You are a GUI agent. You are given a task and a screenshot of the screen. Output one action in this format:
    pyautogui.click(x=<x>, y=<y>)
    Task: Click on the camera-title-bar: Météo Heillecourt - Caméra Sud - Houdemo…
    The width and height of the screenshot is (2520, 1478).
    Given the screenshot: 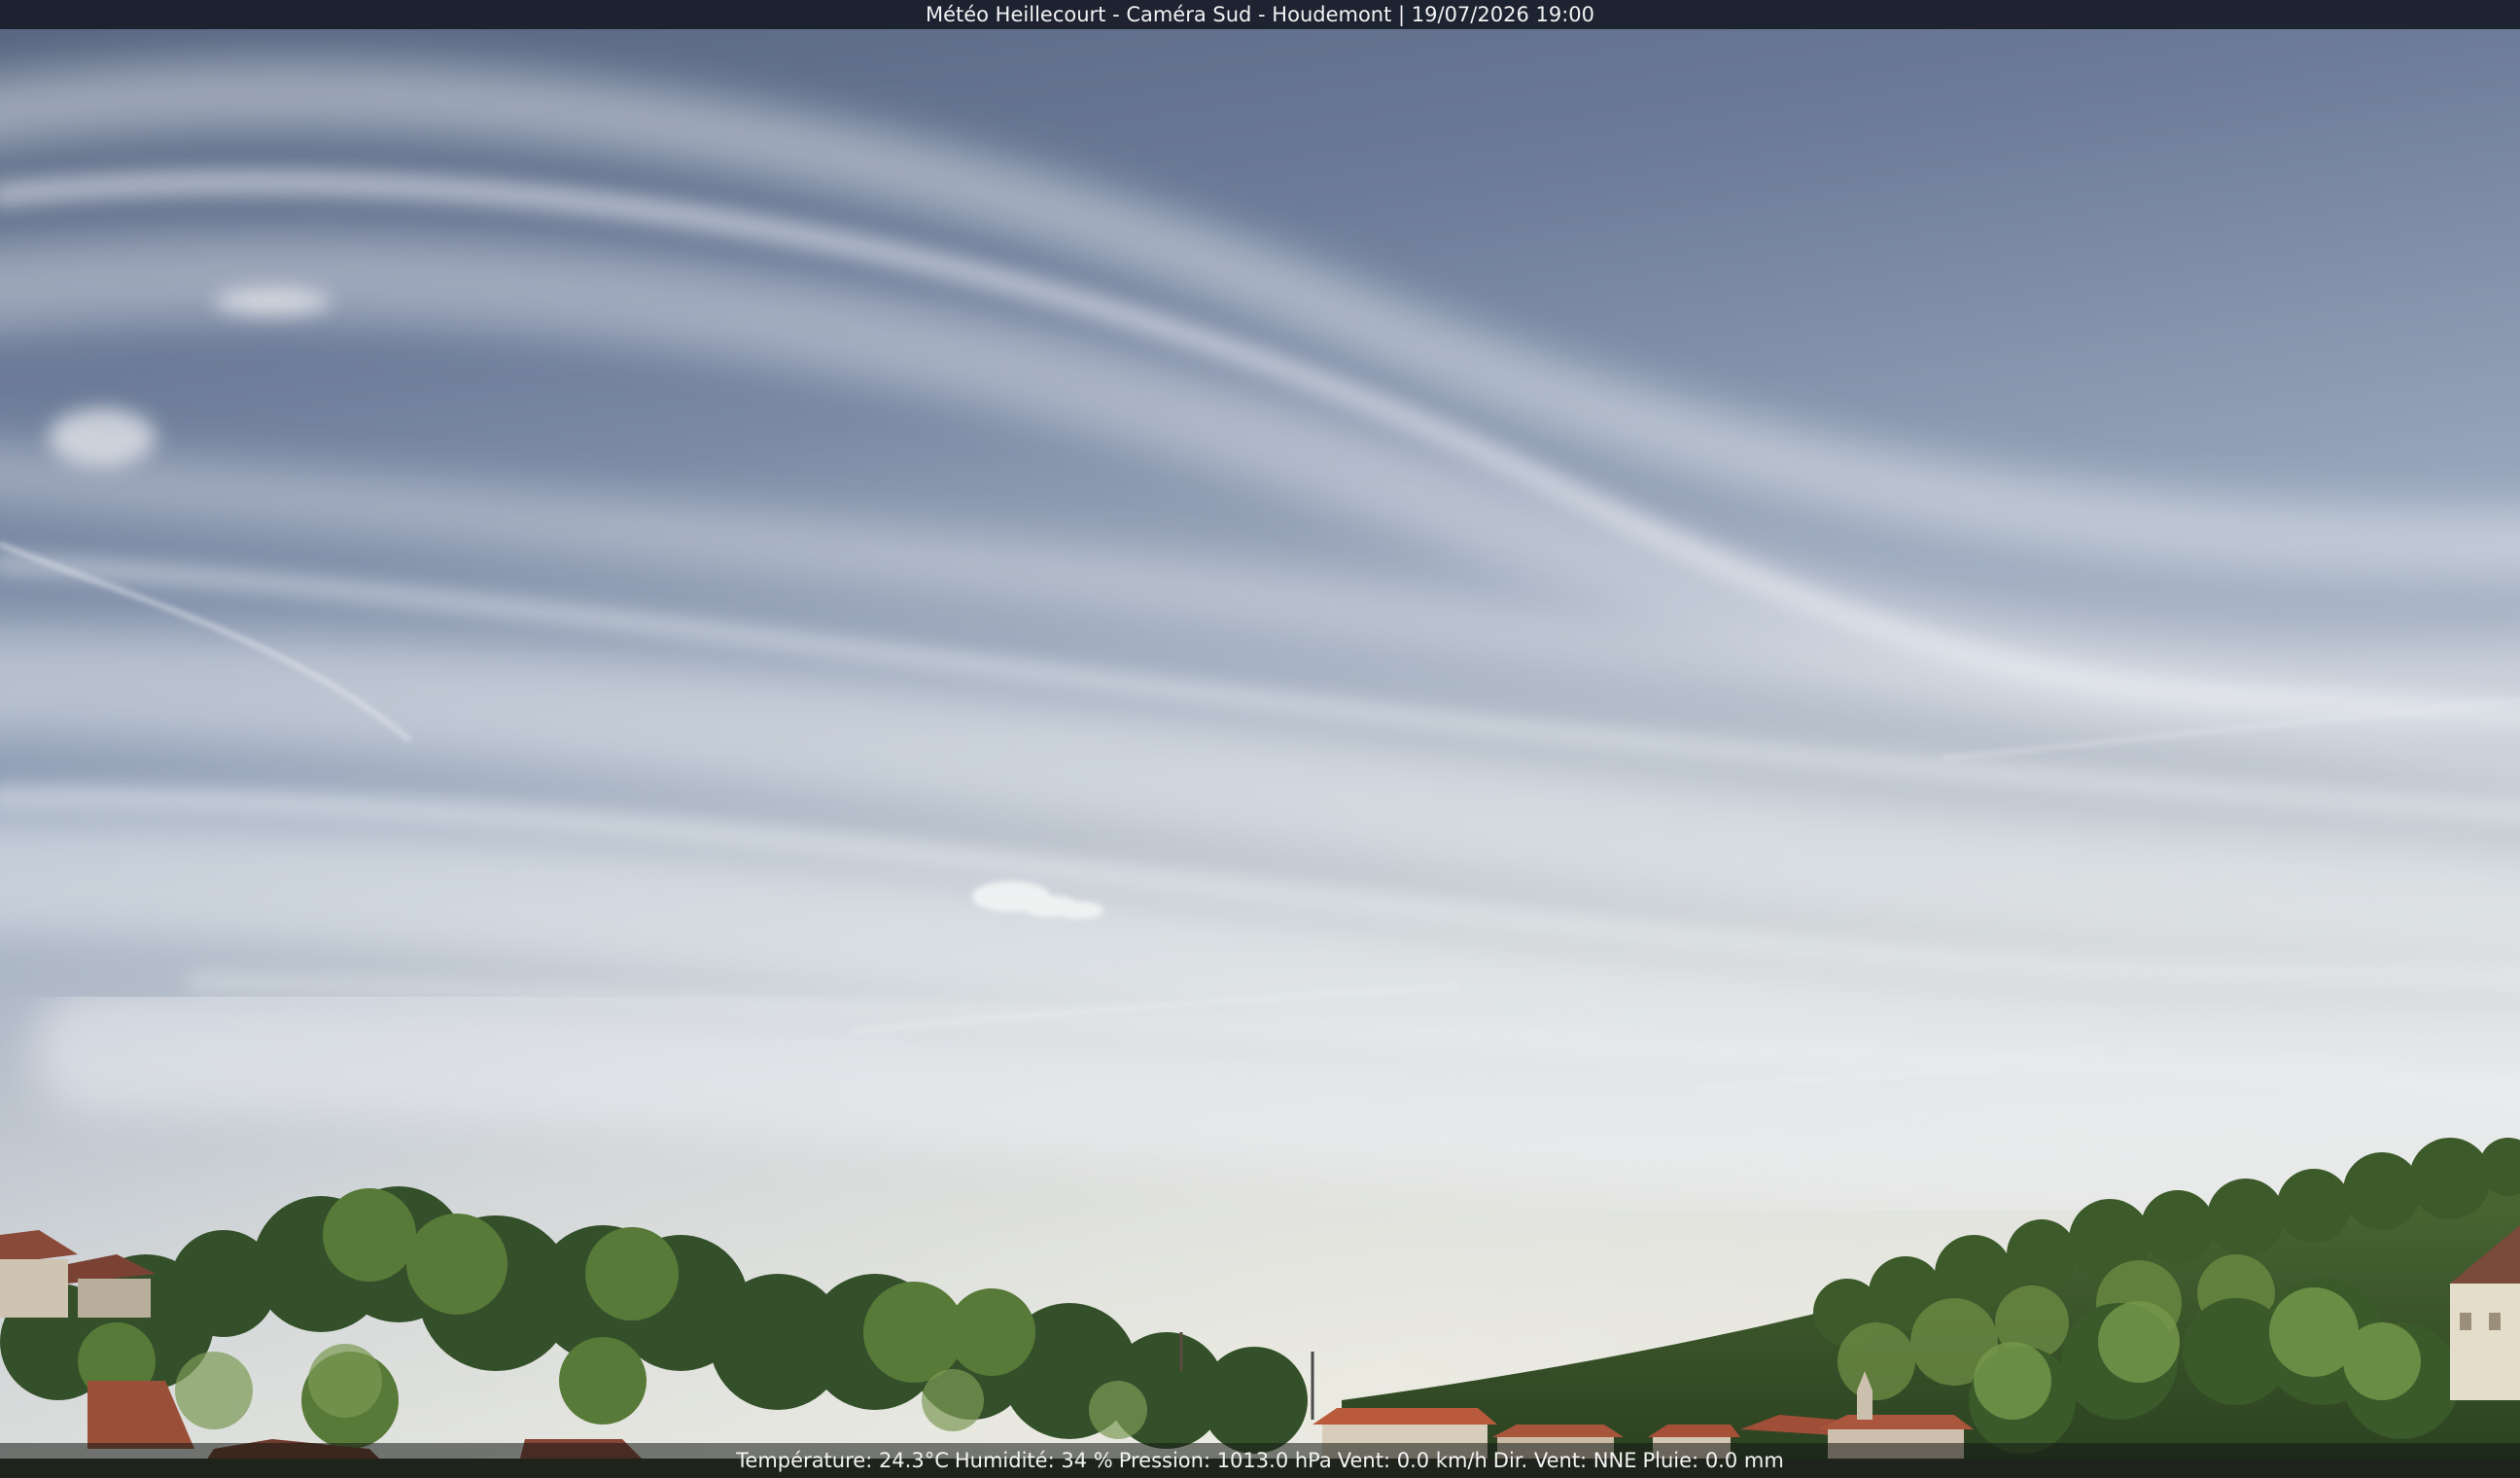 What is the action you would take?
    pyautogui.click(x=1260, y=14)
    